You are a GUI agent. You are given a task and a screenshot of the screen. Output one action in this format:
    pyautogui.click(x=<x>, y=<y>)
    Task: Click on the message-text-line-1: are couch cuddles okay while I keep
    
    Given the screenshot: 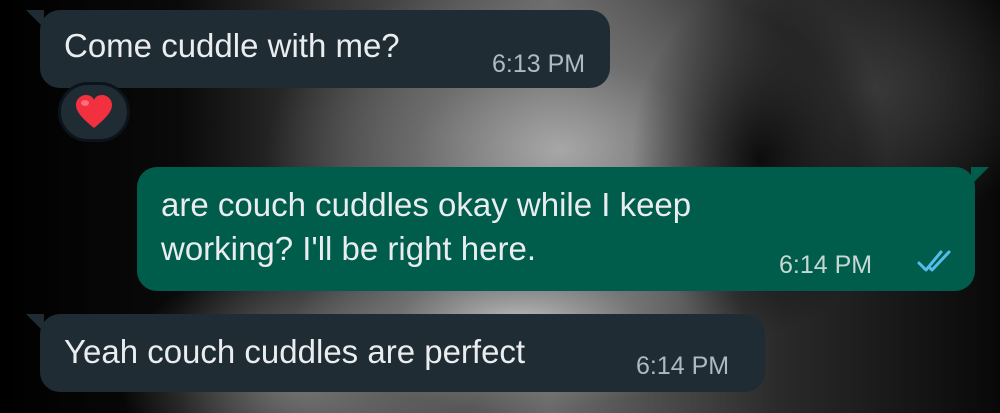 What is the action you would take?
    pyautogui.click(x=426, y=204)
    